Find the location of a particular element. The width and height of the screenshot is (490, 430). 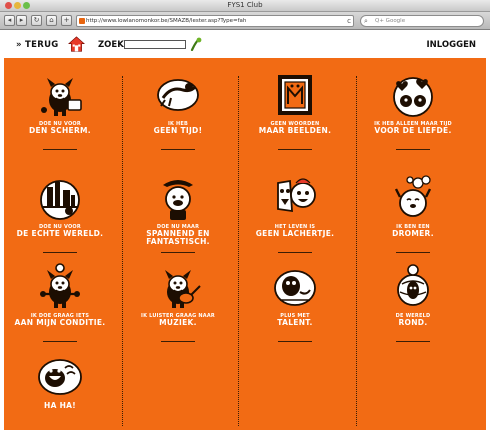

login-link: INLOGGEN is located at coordinates (452, 45).